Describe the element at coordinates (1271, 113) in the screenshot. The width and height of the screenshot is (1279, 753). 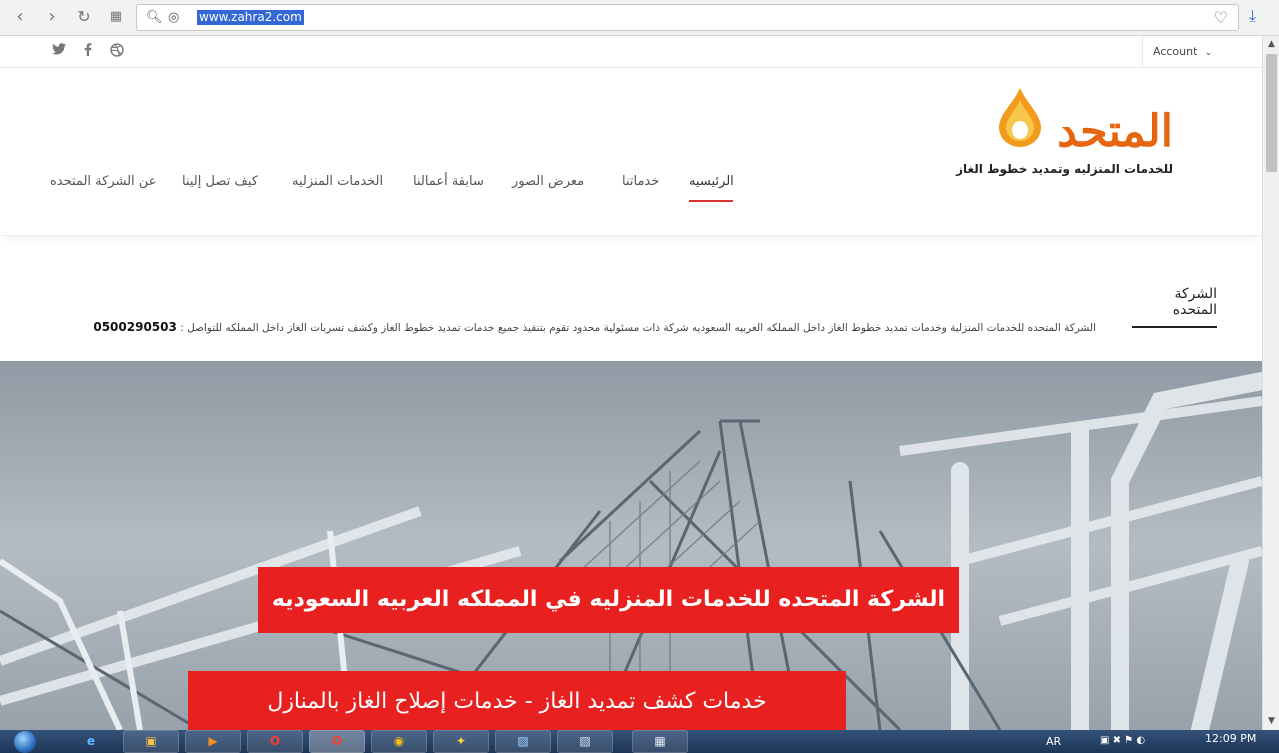
I see `scroll-thumb` at that location.